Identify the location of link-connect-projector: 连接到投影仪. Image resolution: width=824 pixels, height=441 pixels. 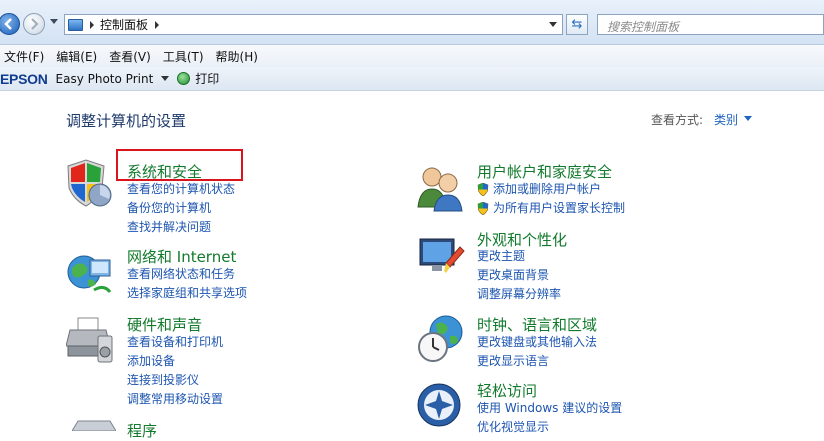
(175, 380).